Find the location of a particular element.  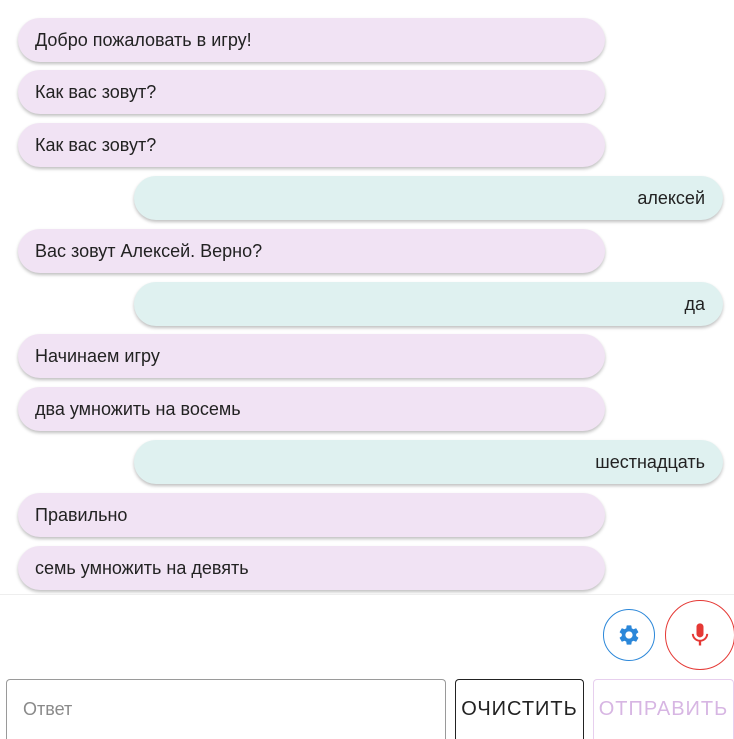

user-message: шестнадцать is located at coordinates (428, 462).